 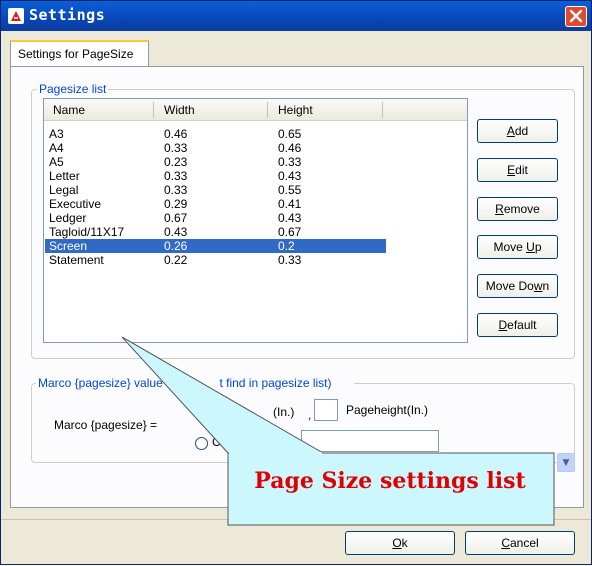 I want to click on callout-label: Page Size settings list, so click(x=390, y=481).